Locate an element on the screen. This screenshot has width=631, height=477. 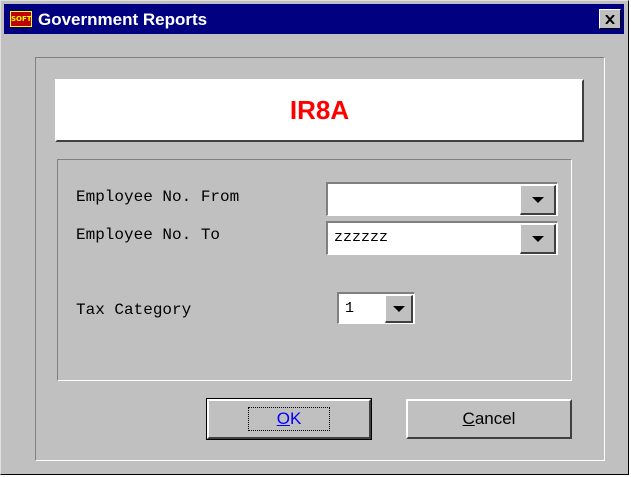
ok-button-focus: OK is located at coordinates (289, 419).